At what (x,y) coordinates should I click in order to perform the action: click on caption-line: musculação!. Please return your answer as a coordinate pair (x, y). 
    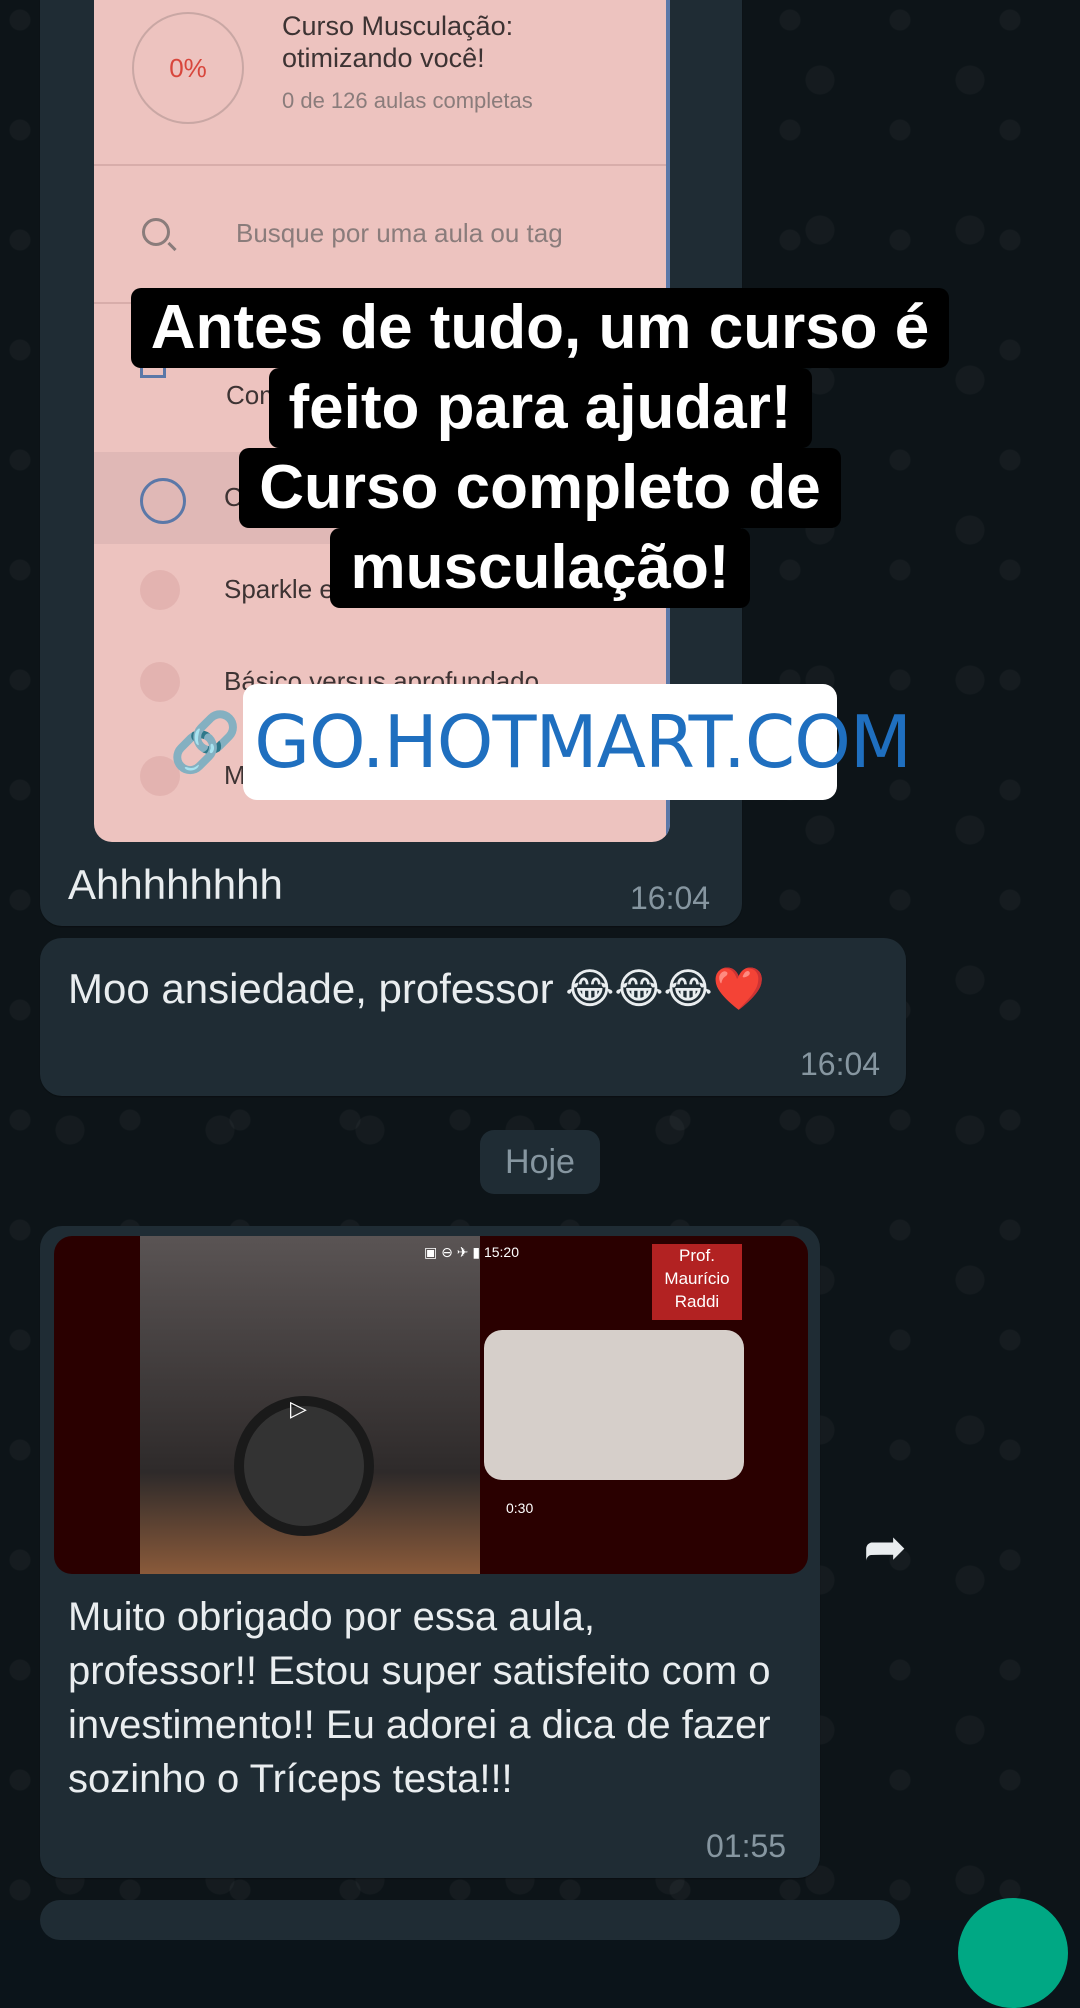
    Looking at the image, I should click on (540, 568).